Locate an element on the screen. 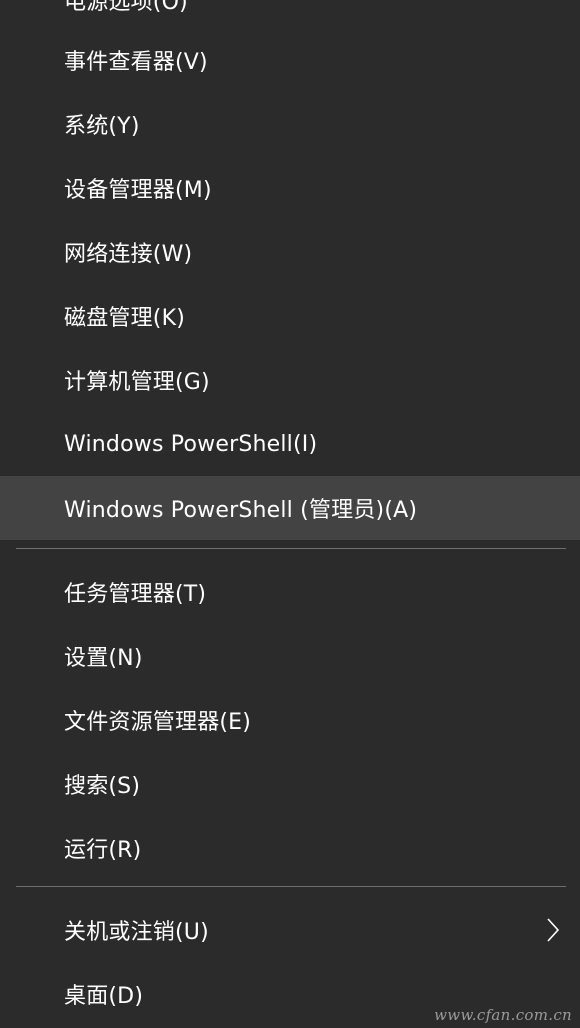 The height and width of the screenshot is (1028, 580). menu-item-label: Windows PowerShell (管理员)(A) is located at coordinates (241, 510).